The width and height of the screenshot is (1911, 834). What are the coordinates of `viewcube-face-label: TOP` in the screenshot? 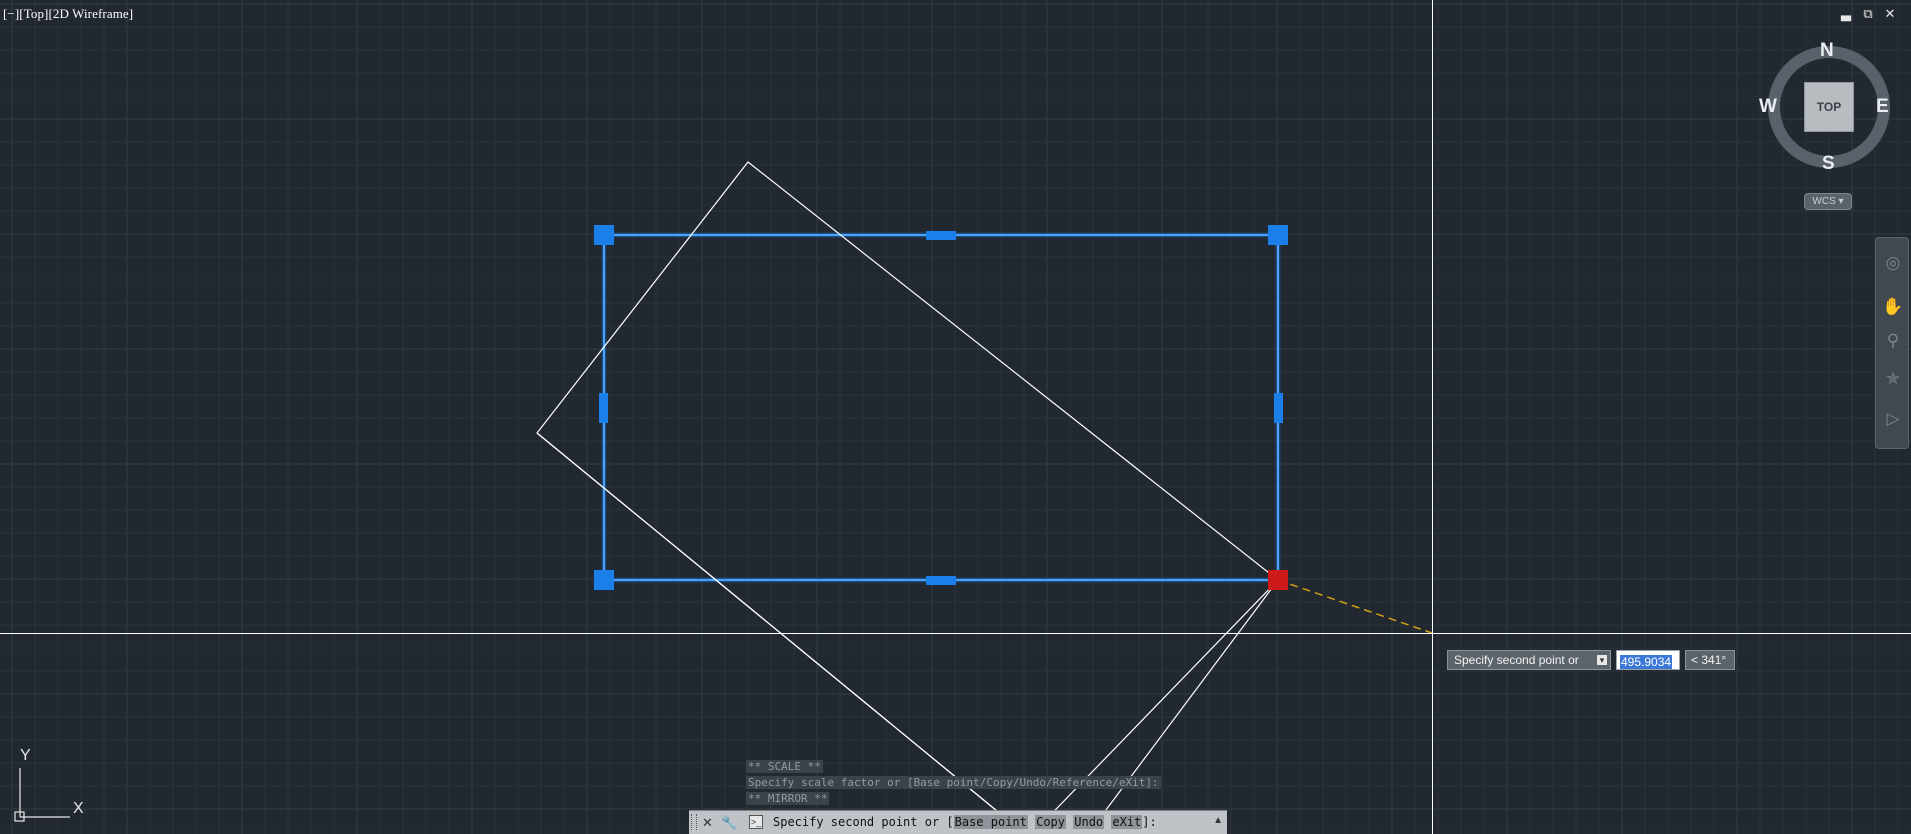 It's located at (1829, 107).